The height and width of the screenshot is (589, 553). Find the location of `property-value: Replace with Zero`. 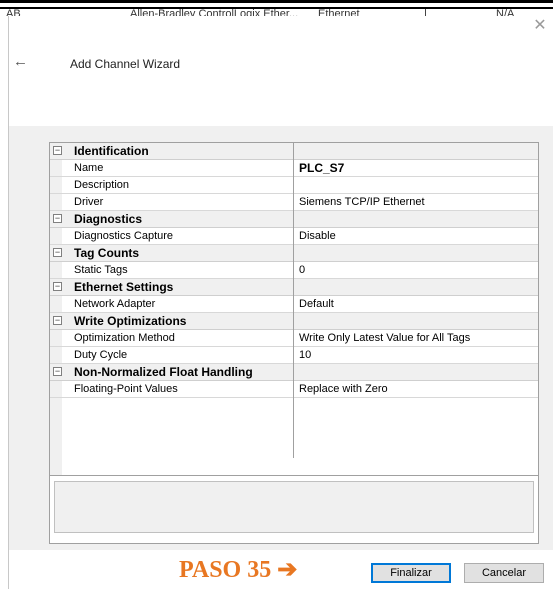

property-value: Replace with Zero is located at coordinates (343, 389).